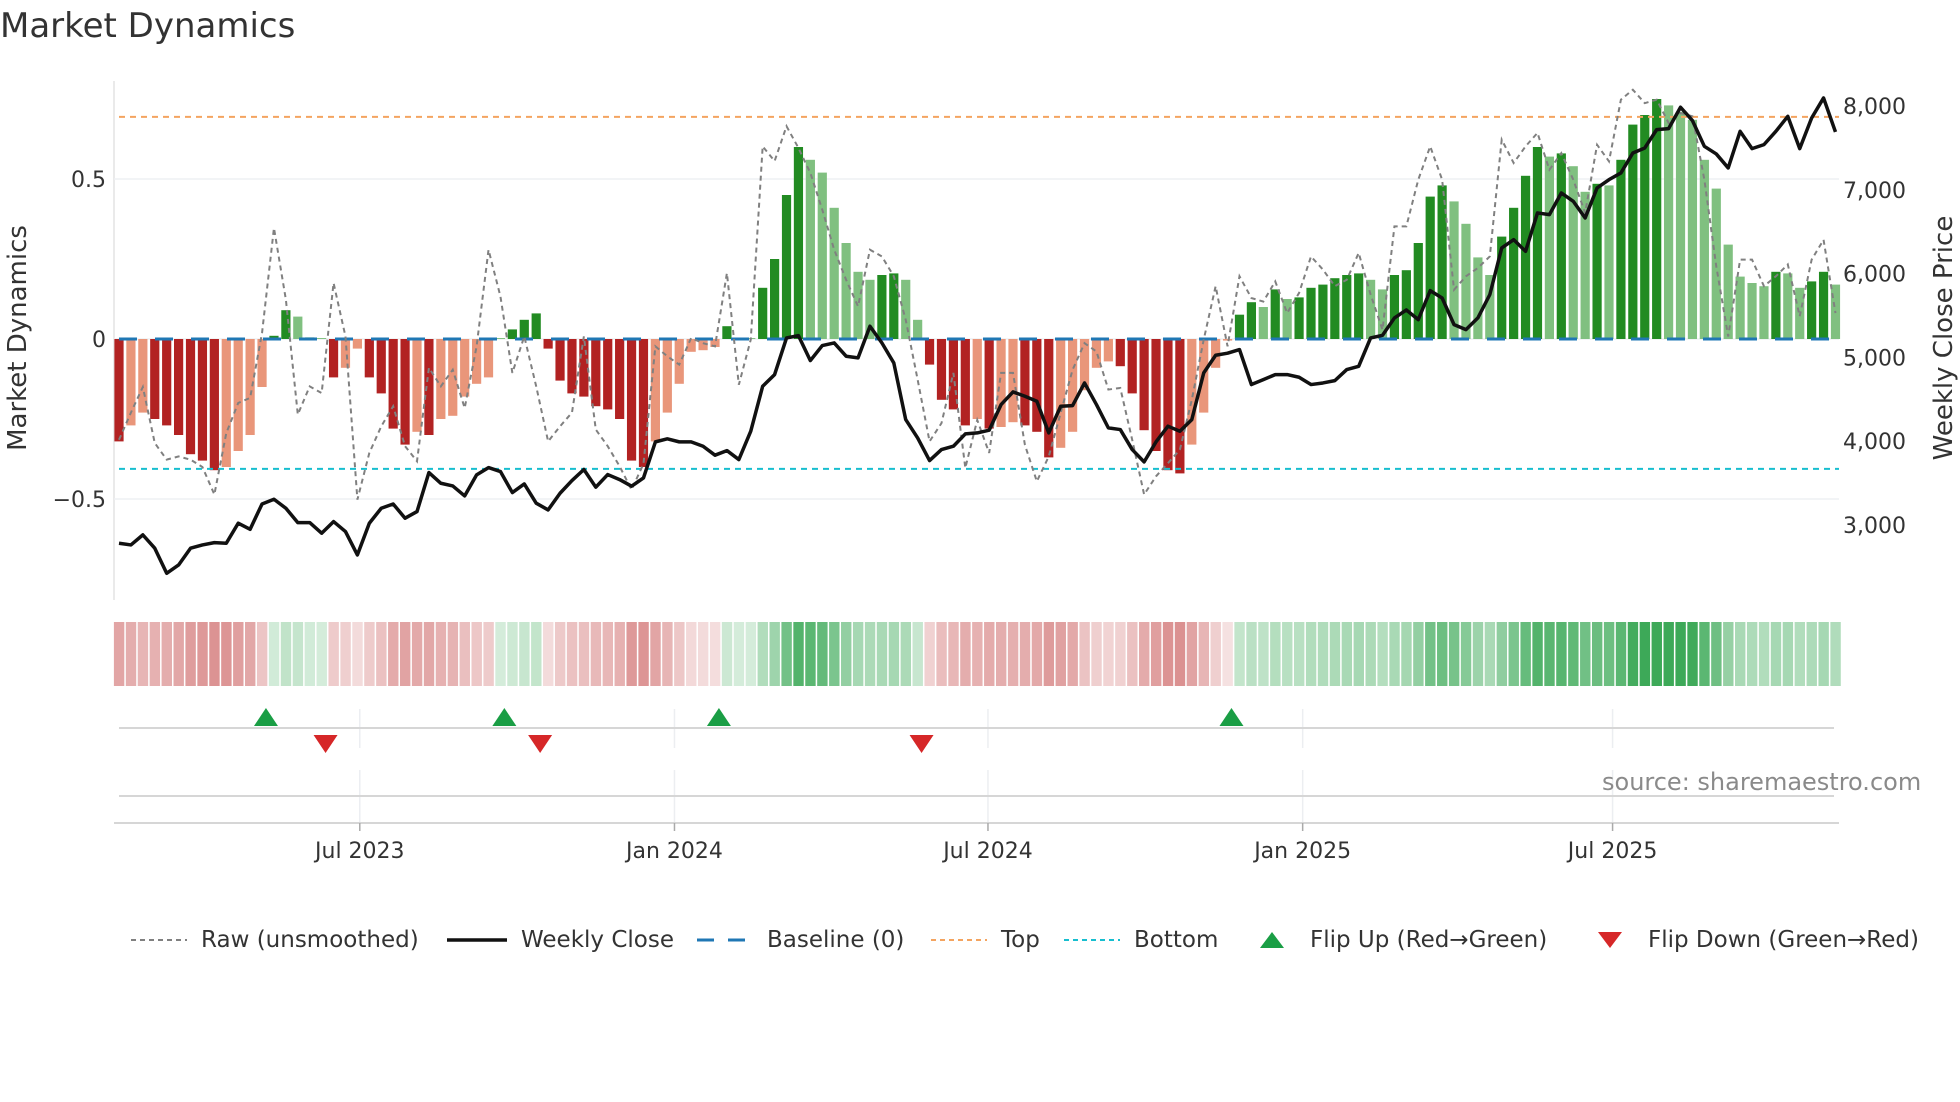 The height and width of the screenshot is (1102, 1960). Describe the element at coordinates (1944, 338) in the screenshot. I see `y2-axis-title: Weekly Close Price` at that location.